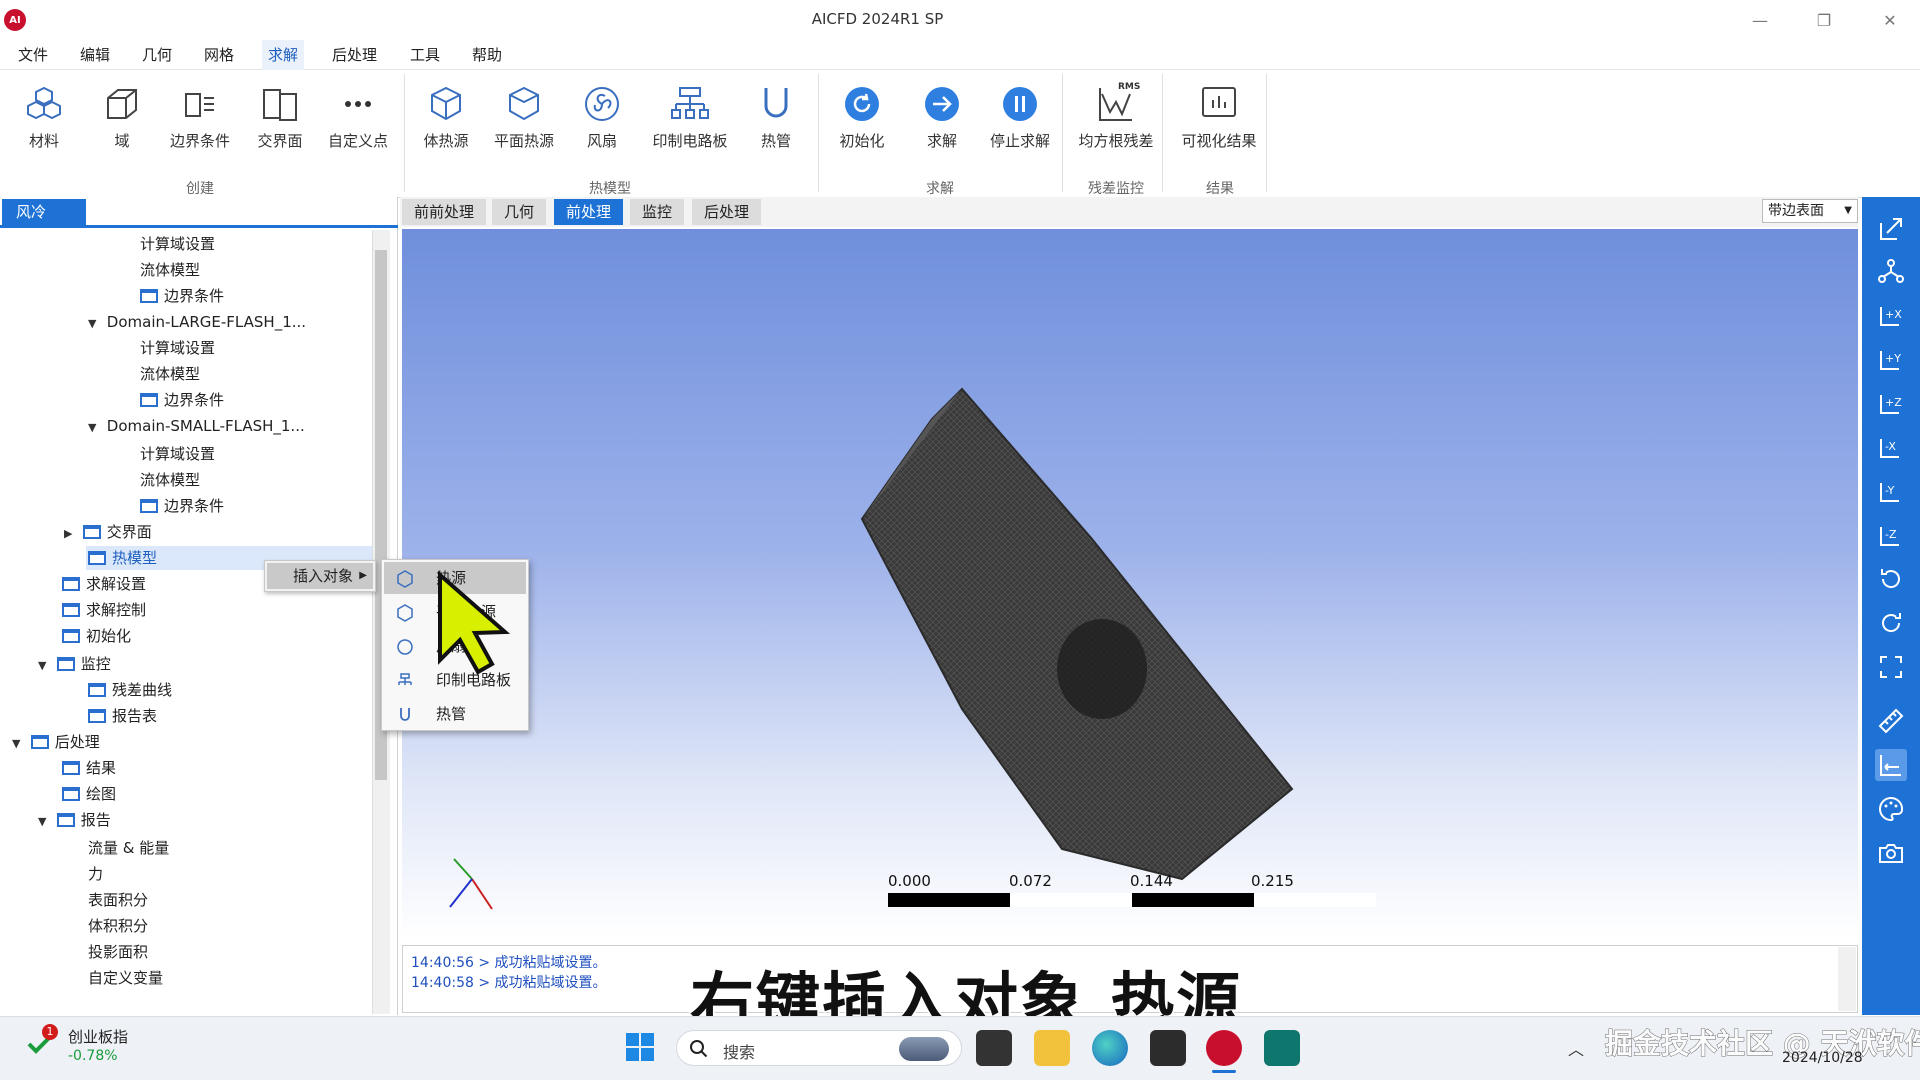  Describe the element at coordinates (122, 716) in the screenshot. I see `tree-item: 报告表` at that location.